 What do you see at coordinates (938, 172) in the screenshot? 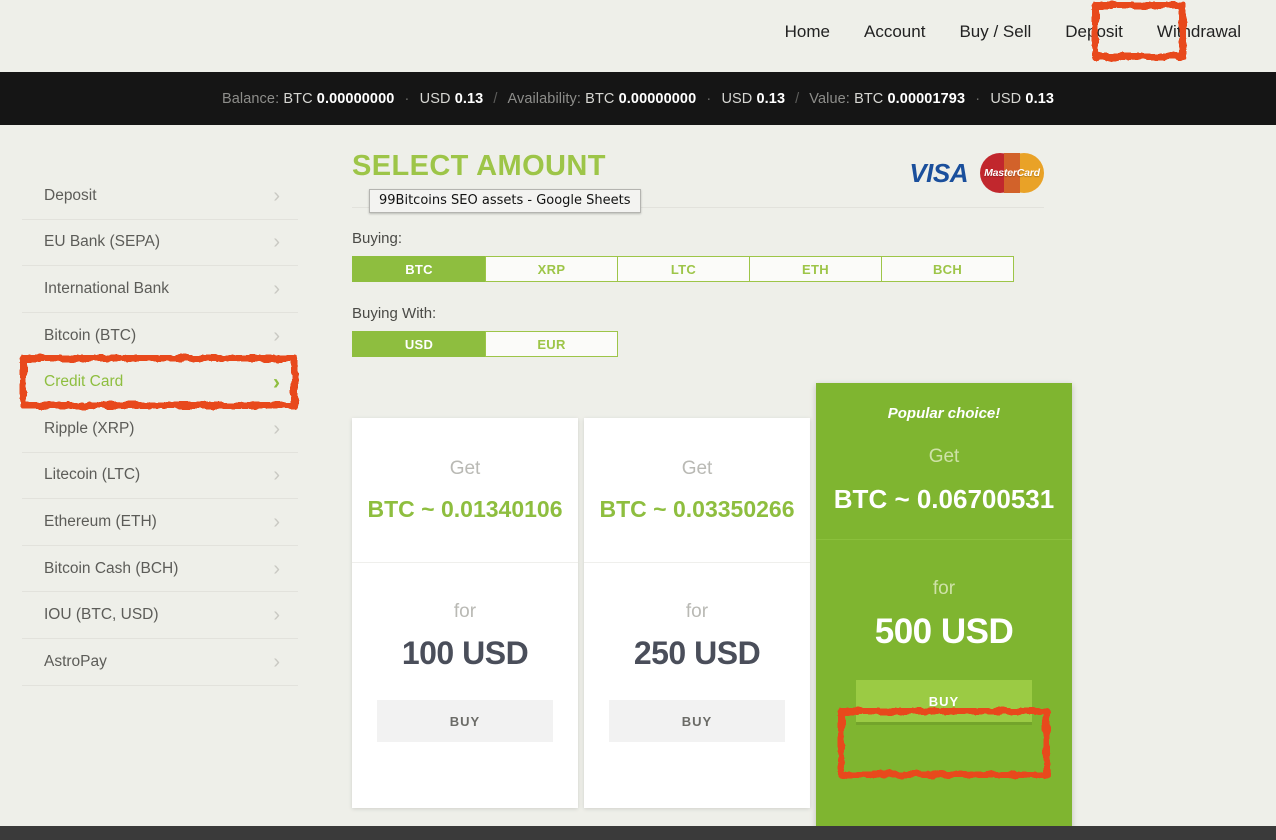
I see `visa-logo-icon: VISA` at bounding box center [938, 172].